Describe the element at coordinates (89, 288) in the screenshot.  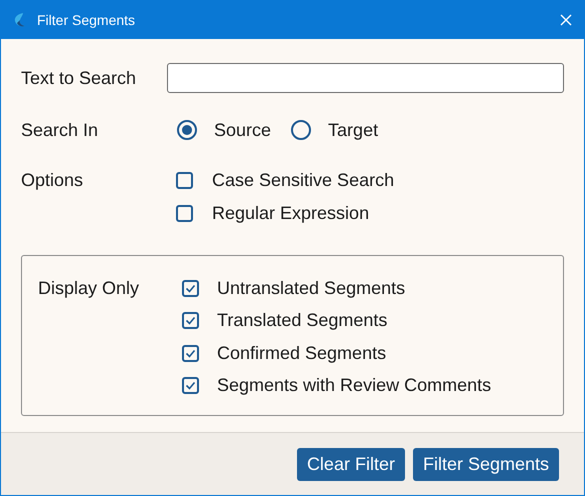
I see `group-label: Display Only` at that location.